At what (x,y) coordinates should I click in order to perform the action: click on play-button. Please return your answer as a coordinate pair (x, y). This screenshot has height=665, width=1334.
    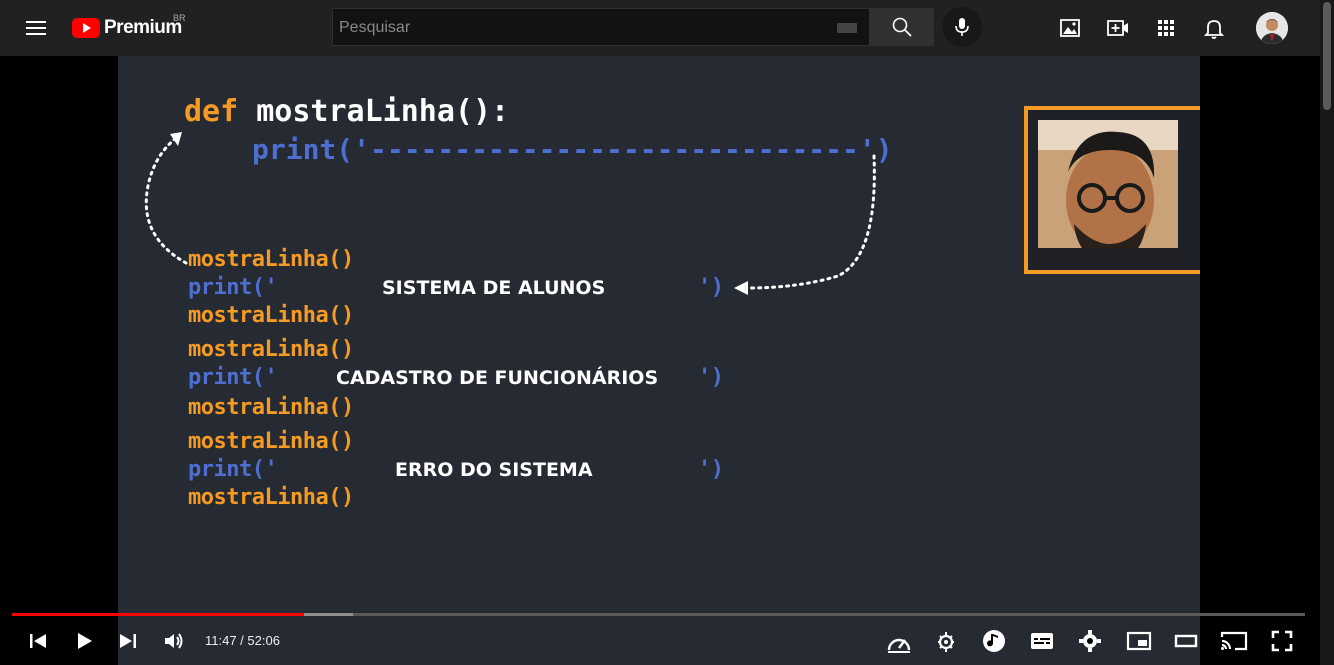
    Looking at the image, I should click on (84, 641).